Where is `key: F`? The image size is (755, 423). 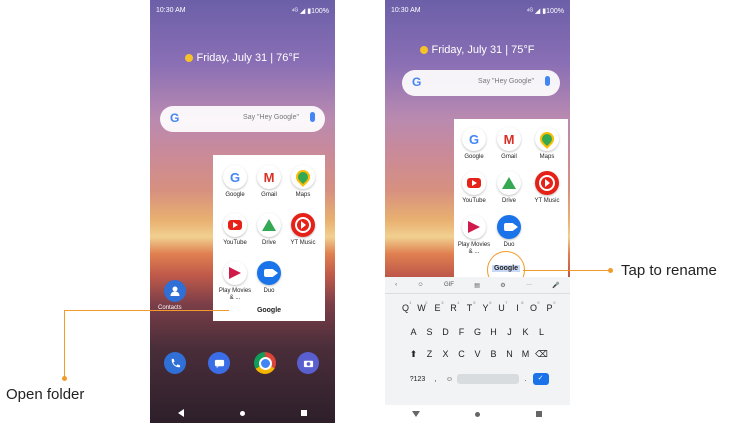 key: F is located at coordinates (462, 332).